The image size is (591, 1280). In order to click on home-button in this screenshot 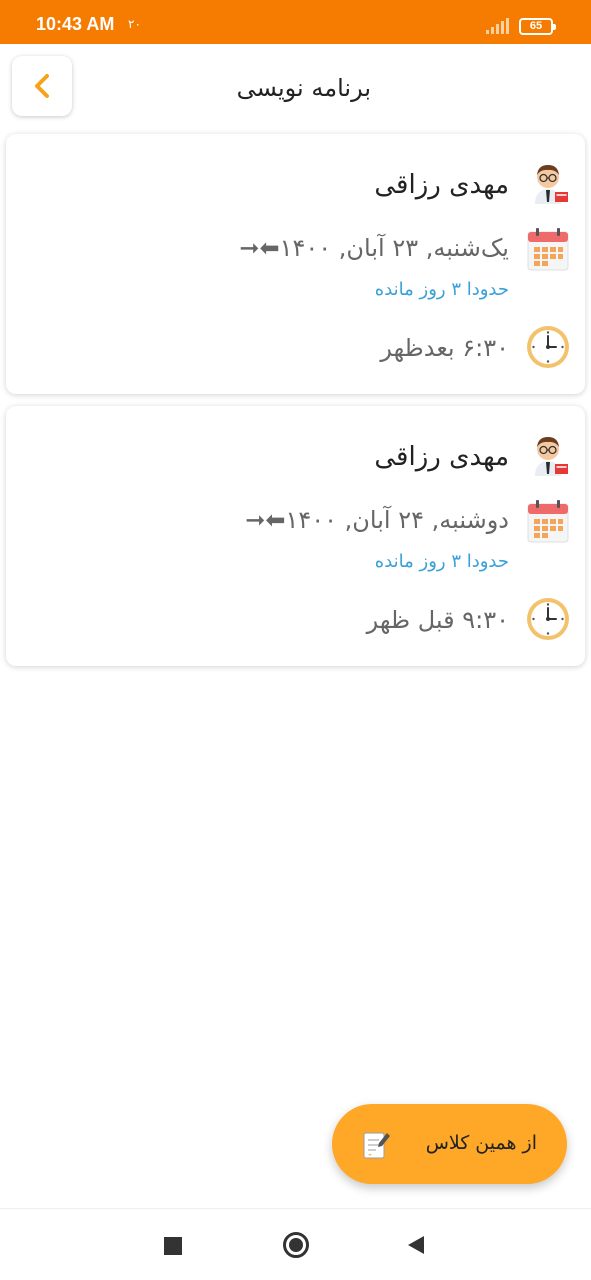, I will do `click(296, 1245)`.